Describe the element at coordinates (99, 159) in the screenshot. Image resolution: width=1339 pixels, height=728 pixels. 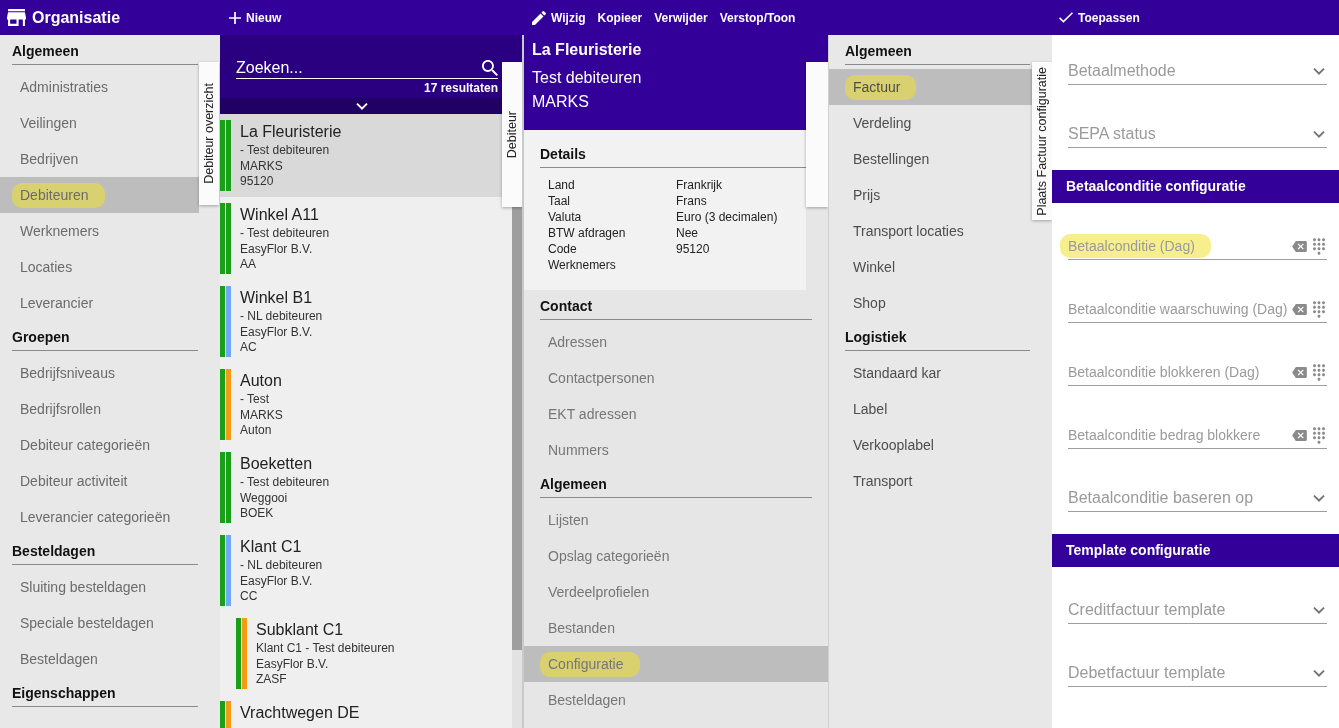
I see `nav-item: Bedrijven` at that location.